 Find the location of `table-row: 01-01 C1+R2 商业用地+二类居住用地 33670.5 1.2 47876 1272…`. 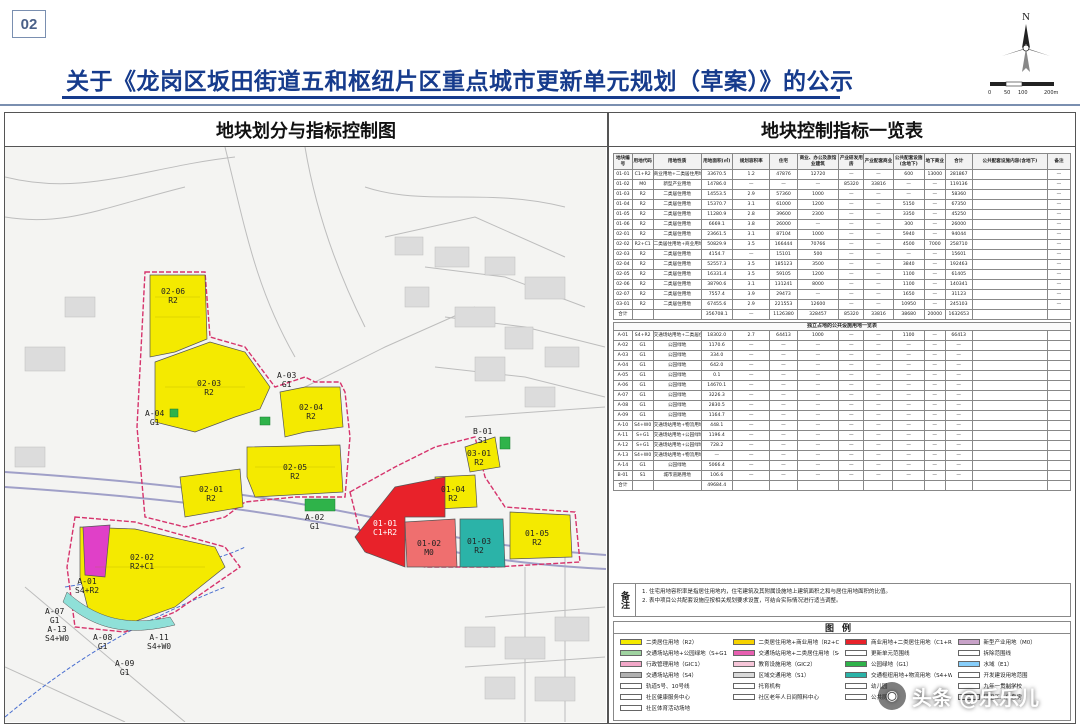

table-row: 01-01 C1+R2 商业用地+二类居住用地 33670.5 1.2 47876 1272… is located at coordinates (842, 174).